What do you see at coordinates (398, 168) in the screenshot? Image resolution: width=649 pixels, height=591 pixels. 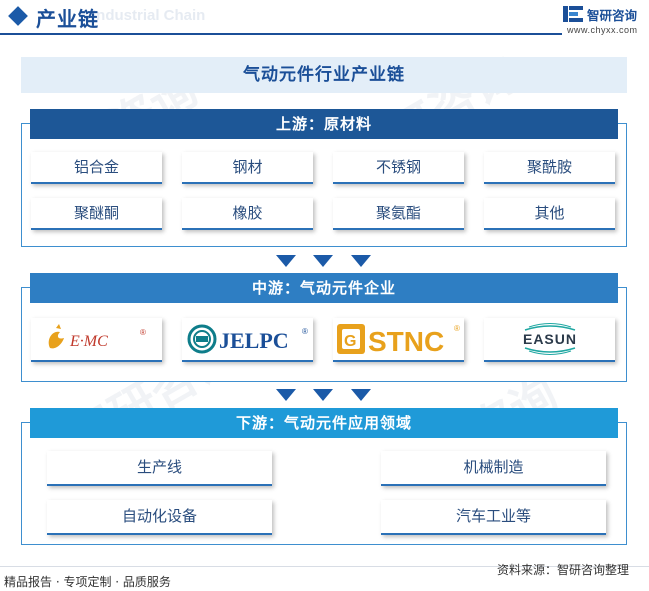 I see `upstream-item: 不锈钢` at bounding box center [398, 168].